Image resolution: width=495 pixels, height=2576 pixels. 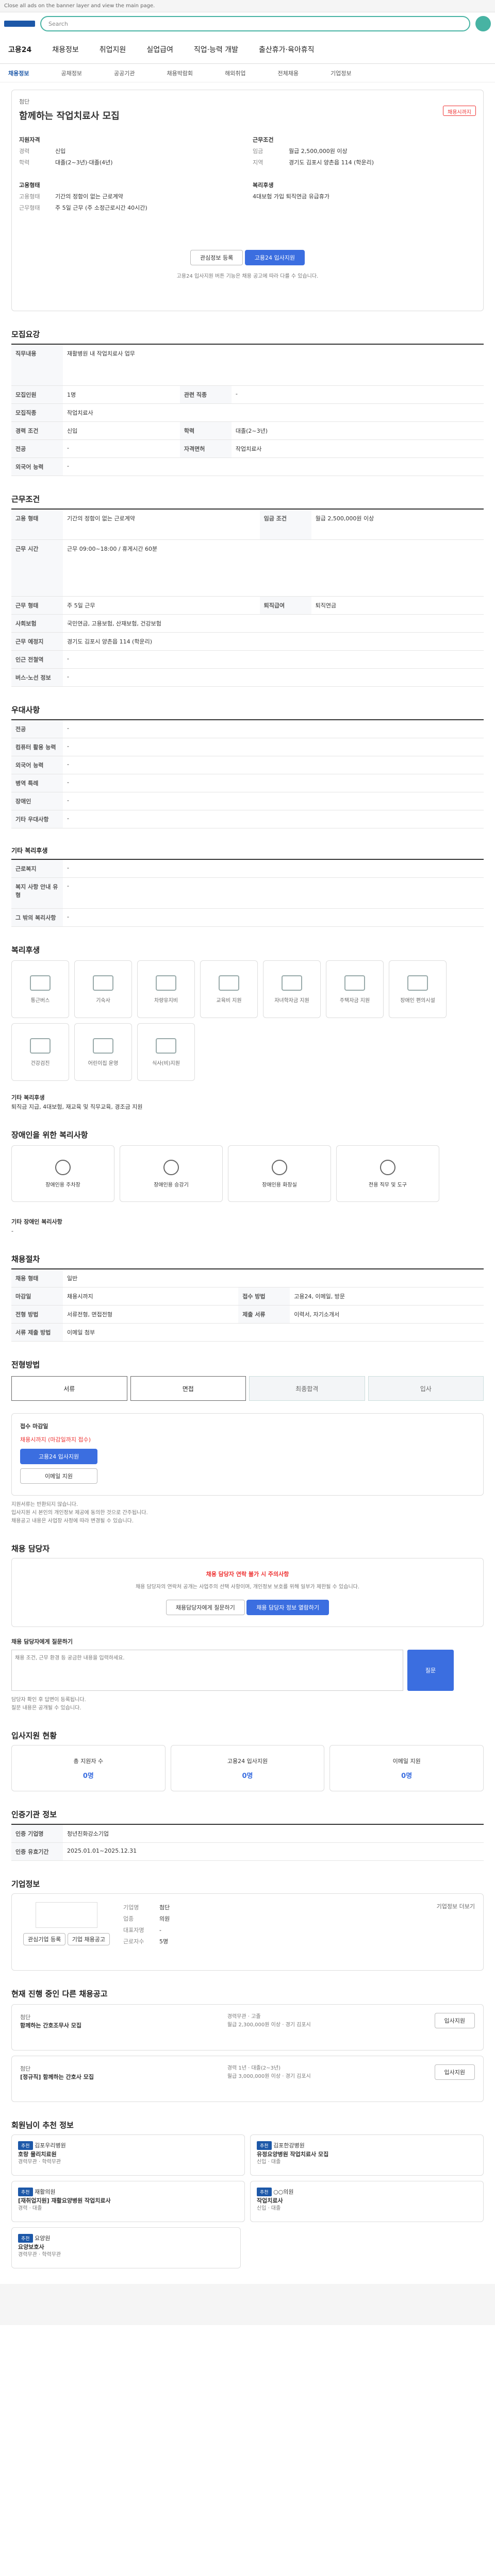 I want to click on deadline: 채용시까지 (마감일까지 접수), so click(x=55, y=1439).